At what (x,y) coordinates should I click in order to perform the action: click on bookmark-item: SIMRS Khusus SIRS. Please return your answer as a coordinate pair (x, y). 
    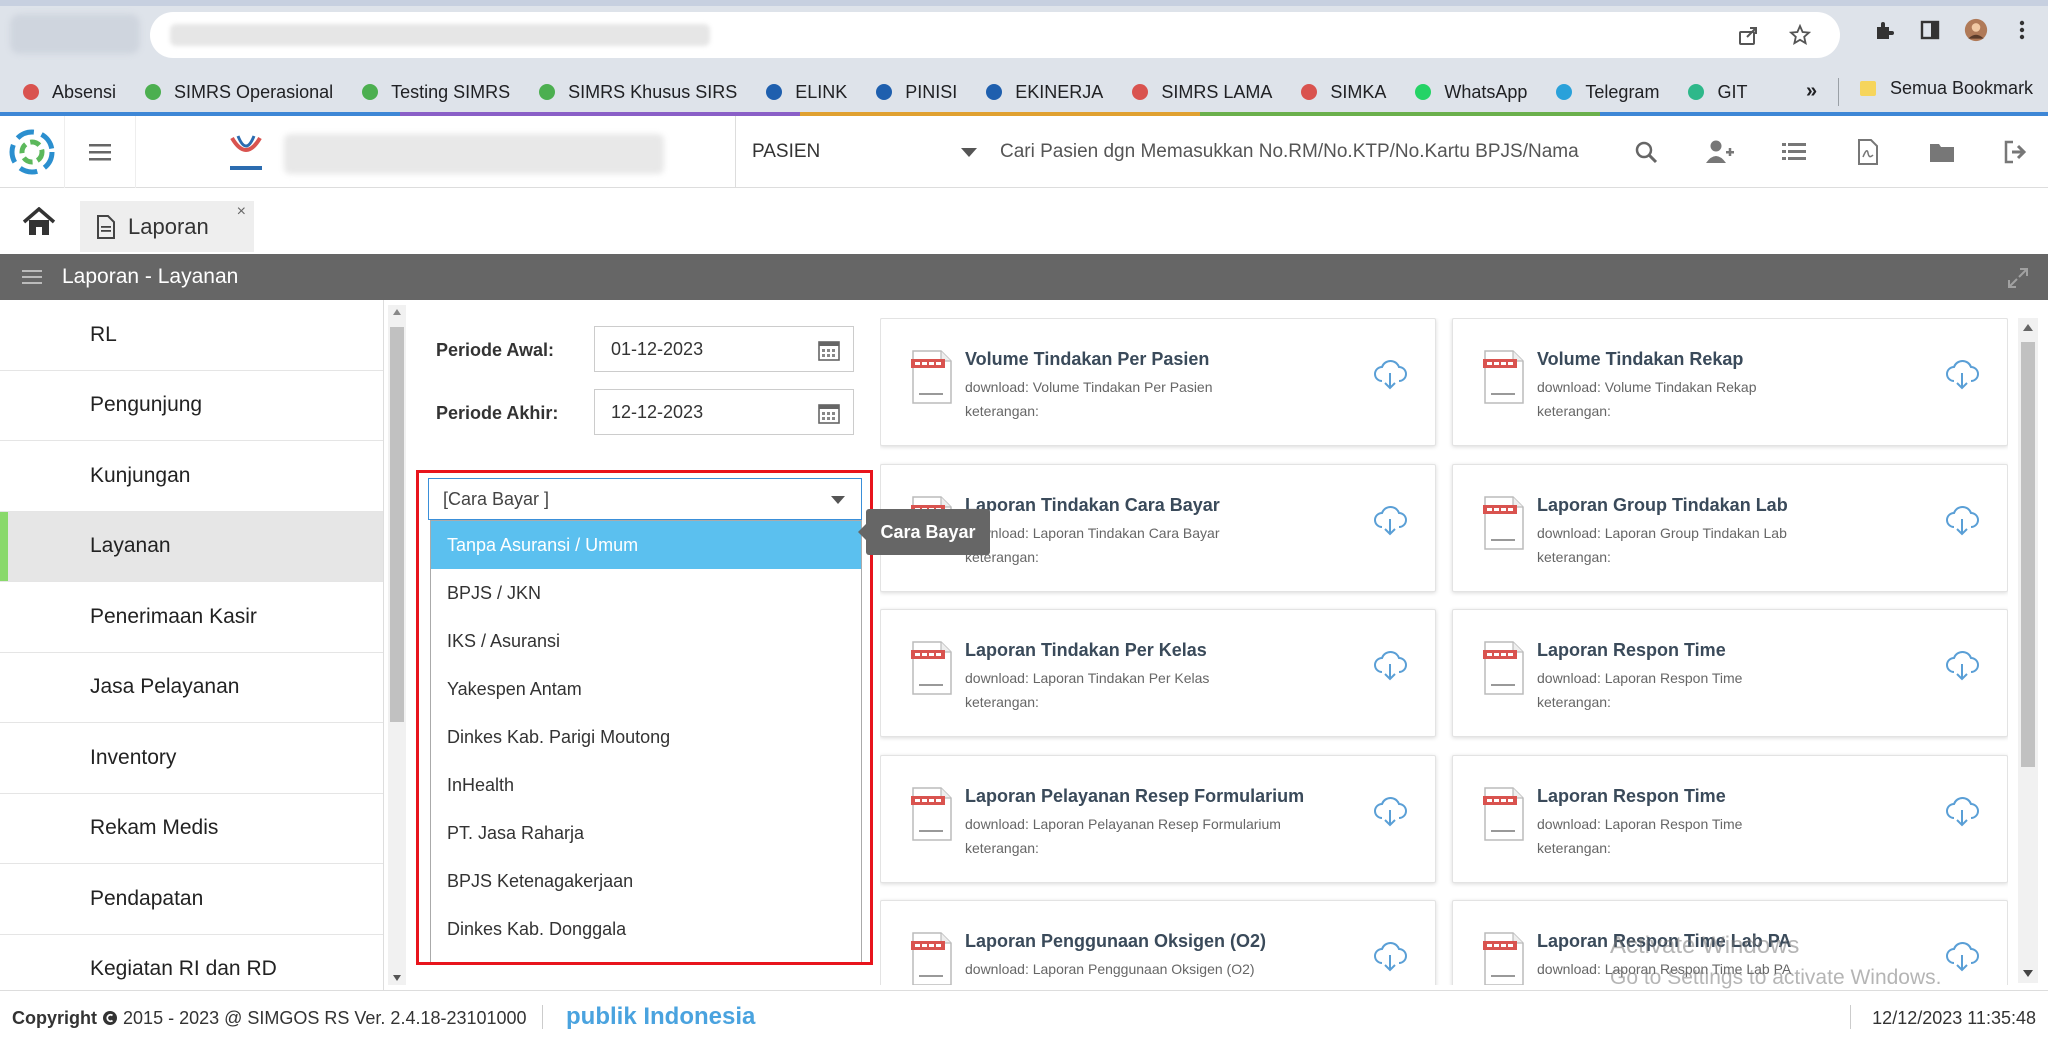
    Looking at the image, I should click on (636, 92).